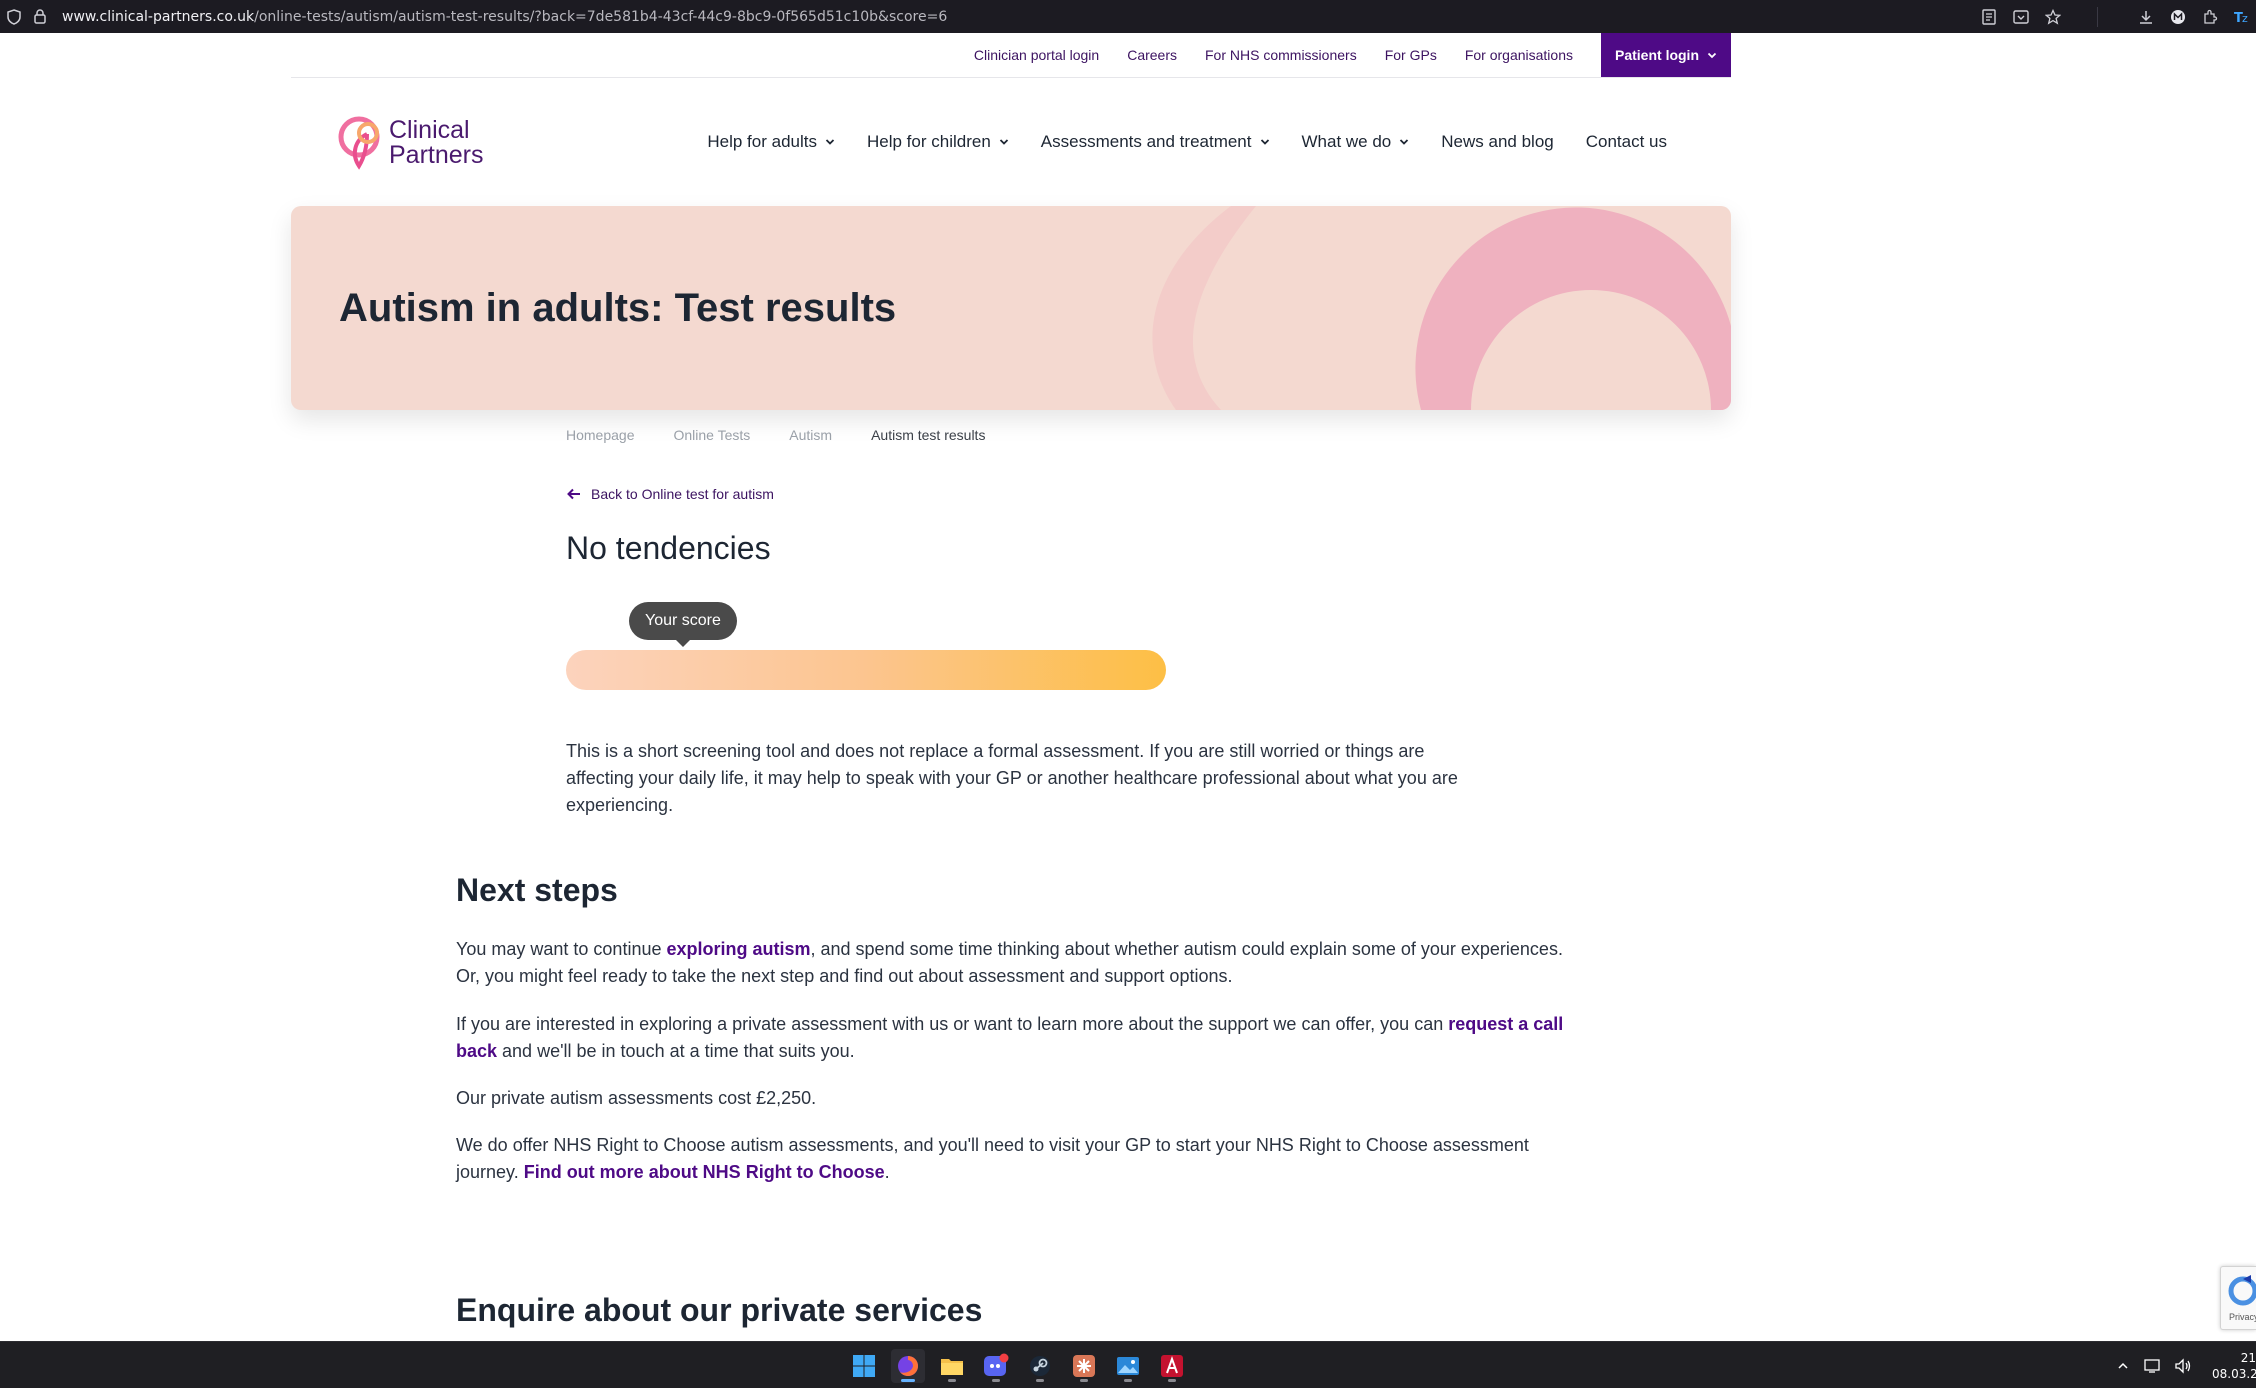 The width and height of the screenshot is (2256, 1388). Describe the element at coordinates (600, 435) in the screenshot. I see `breadcrumb-homepage: Homepage` at that location.